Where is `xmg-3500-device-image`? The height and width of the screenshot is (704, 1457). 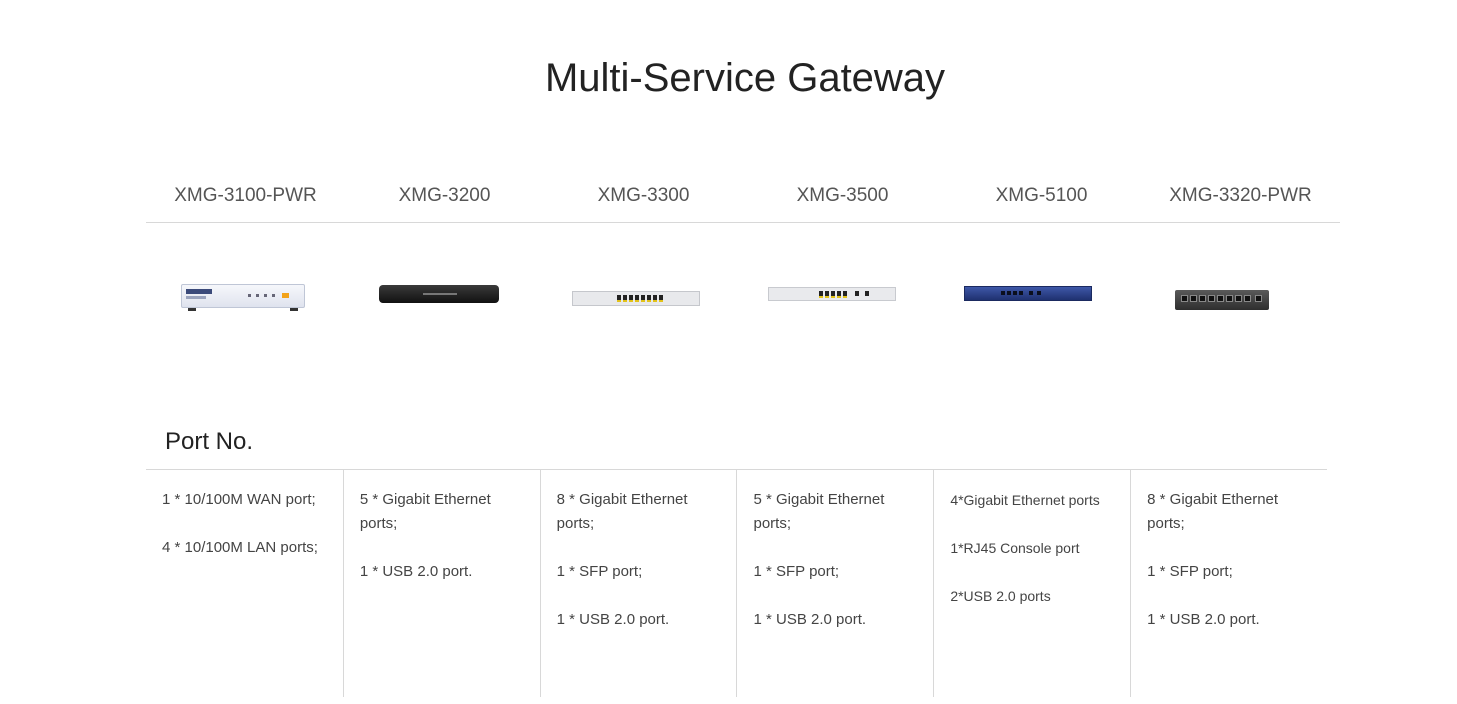
xmg-3500-device-image is located at coordinates (832, 294).